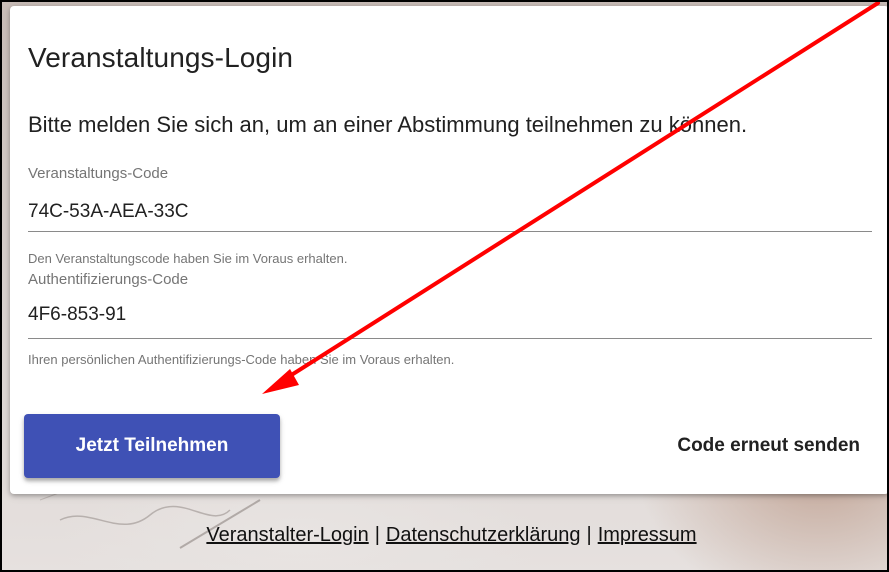 This screenshot has width=889, height=572. Describe the element at coordinates (287, 535) in the screenshot. I see `organizer-login-link: Veranstalter-Login` at that location.